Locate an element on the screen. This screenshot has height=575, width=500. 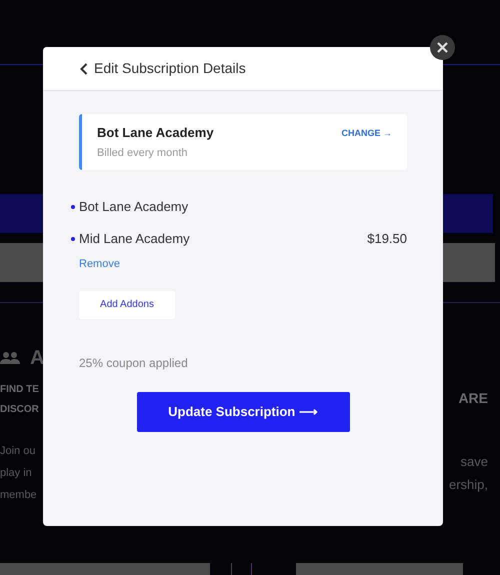
back-icon is located at coordinates (84, 68).